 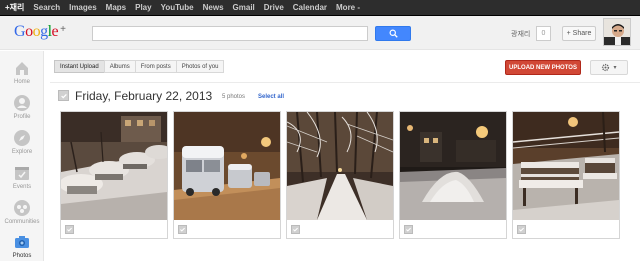 What do you see at coordinates (310, 7) in the screenshot?
I see `nav-item-calendar: Calendar` at bounding box center [310, 7].